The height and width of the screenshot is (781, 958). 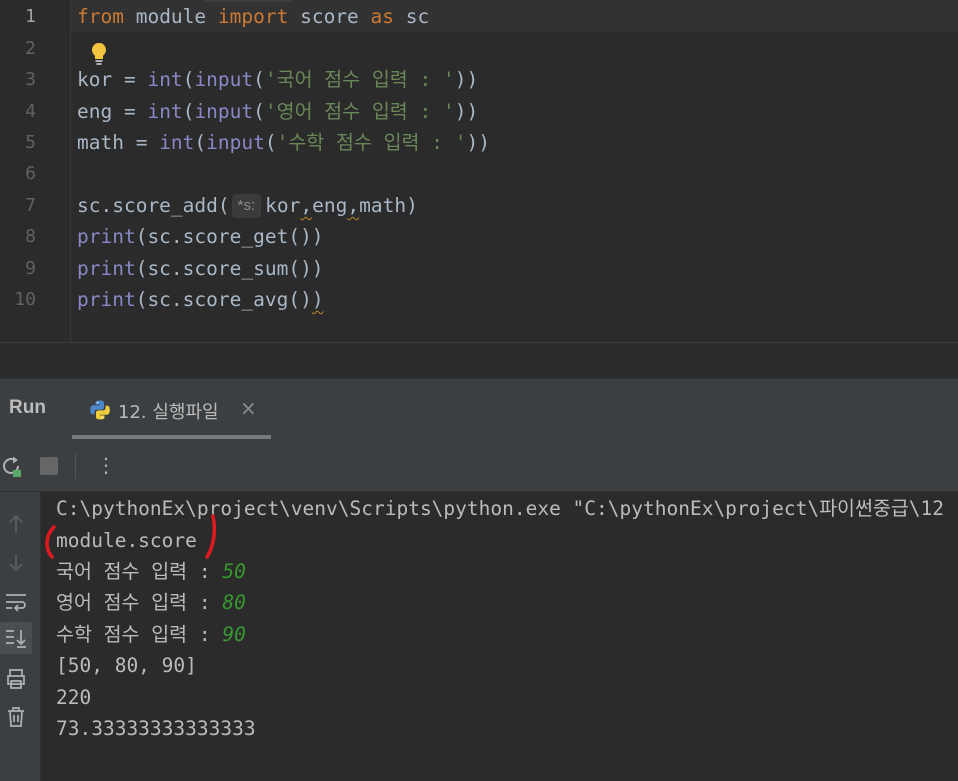 I want to click on call-args: (sc.score_sum()), so click(x=229, y=268).